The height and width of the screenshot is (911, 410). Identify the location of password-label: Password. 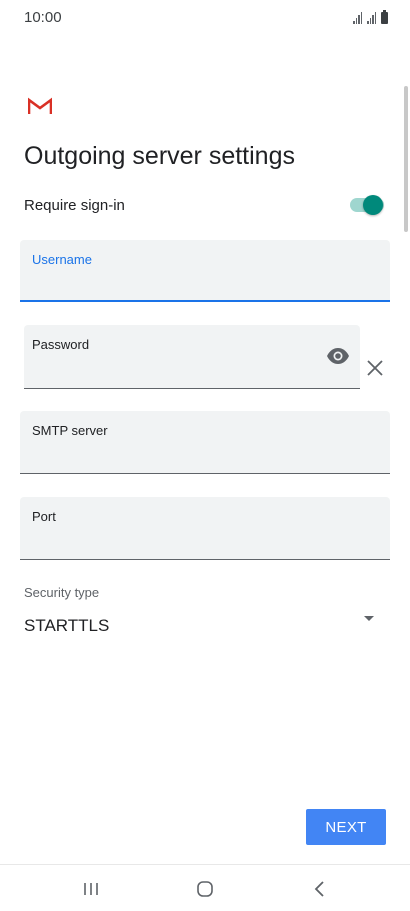
(61, 344).